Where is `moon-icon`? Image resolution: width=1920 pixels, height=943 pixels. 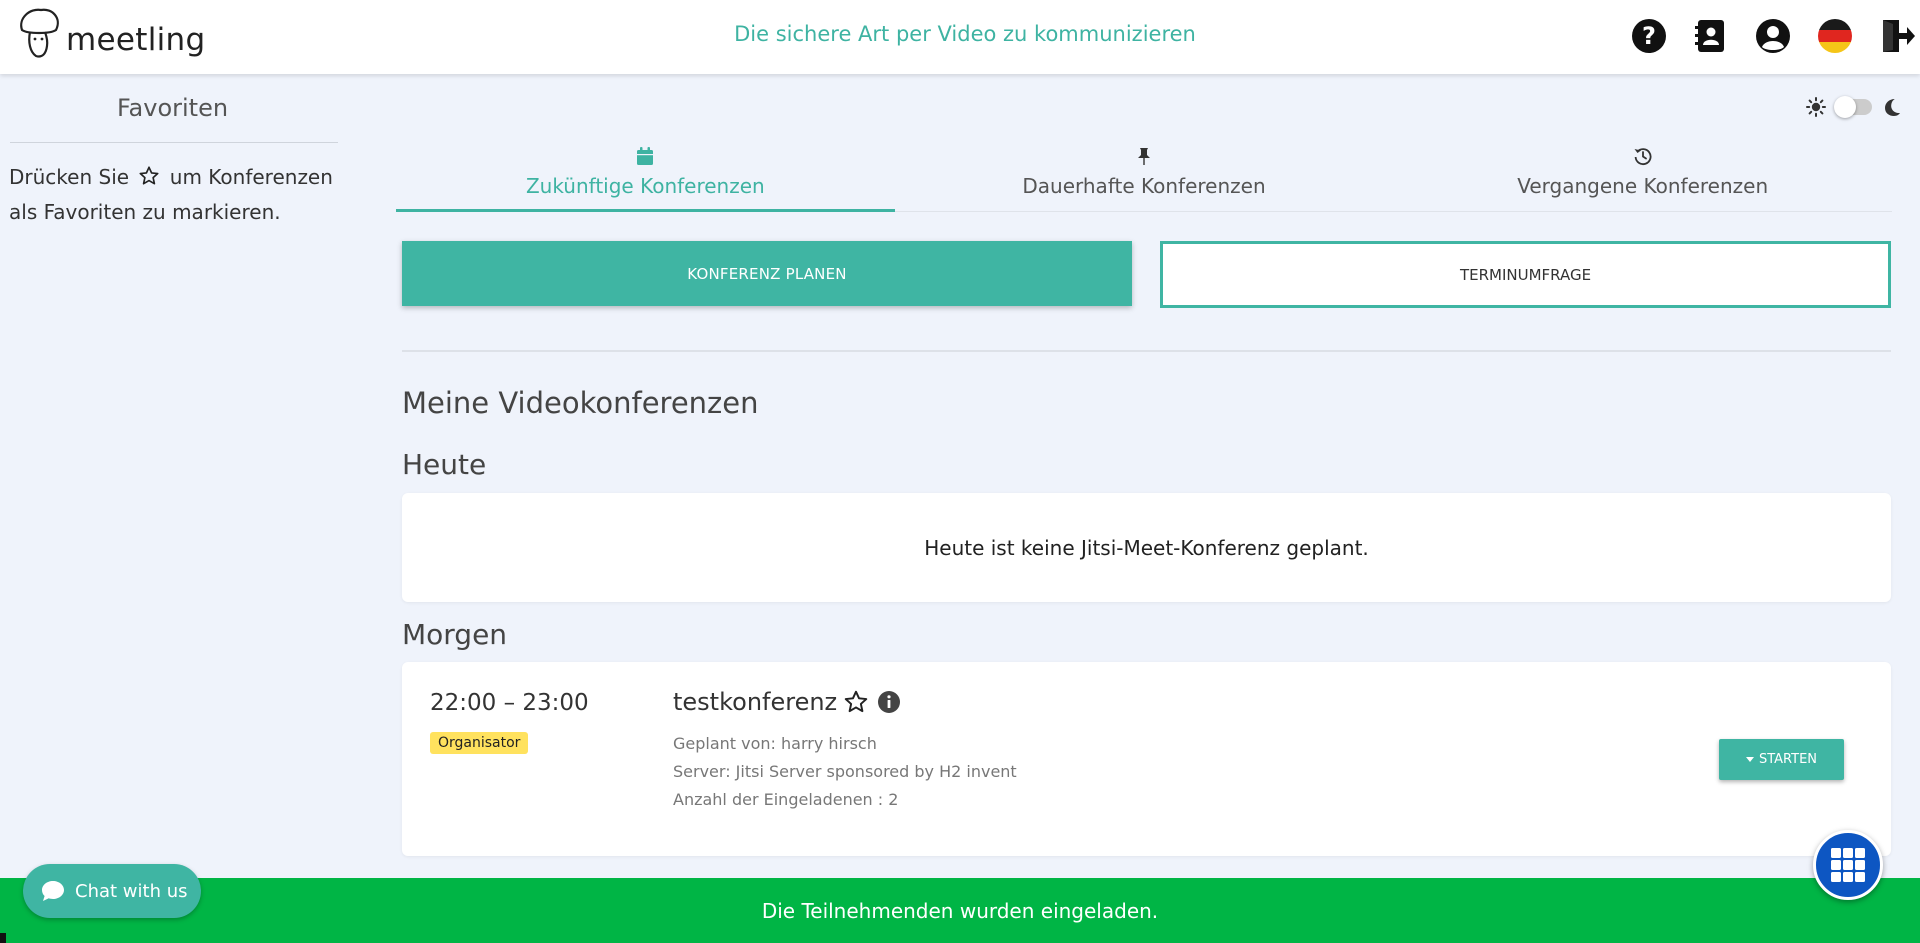 moon-icon is located at coordinates (1892, 107).